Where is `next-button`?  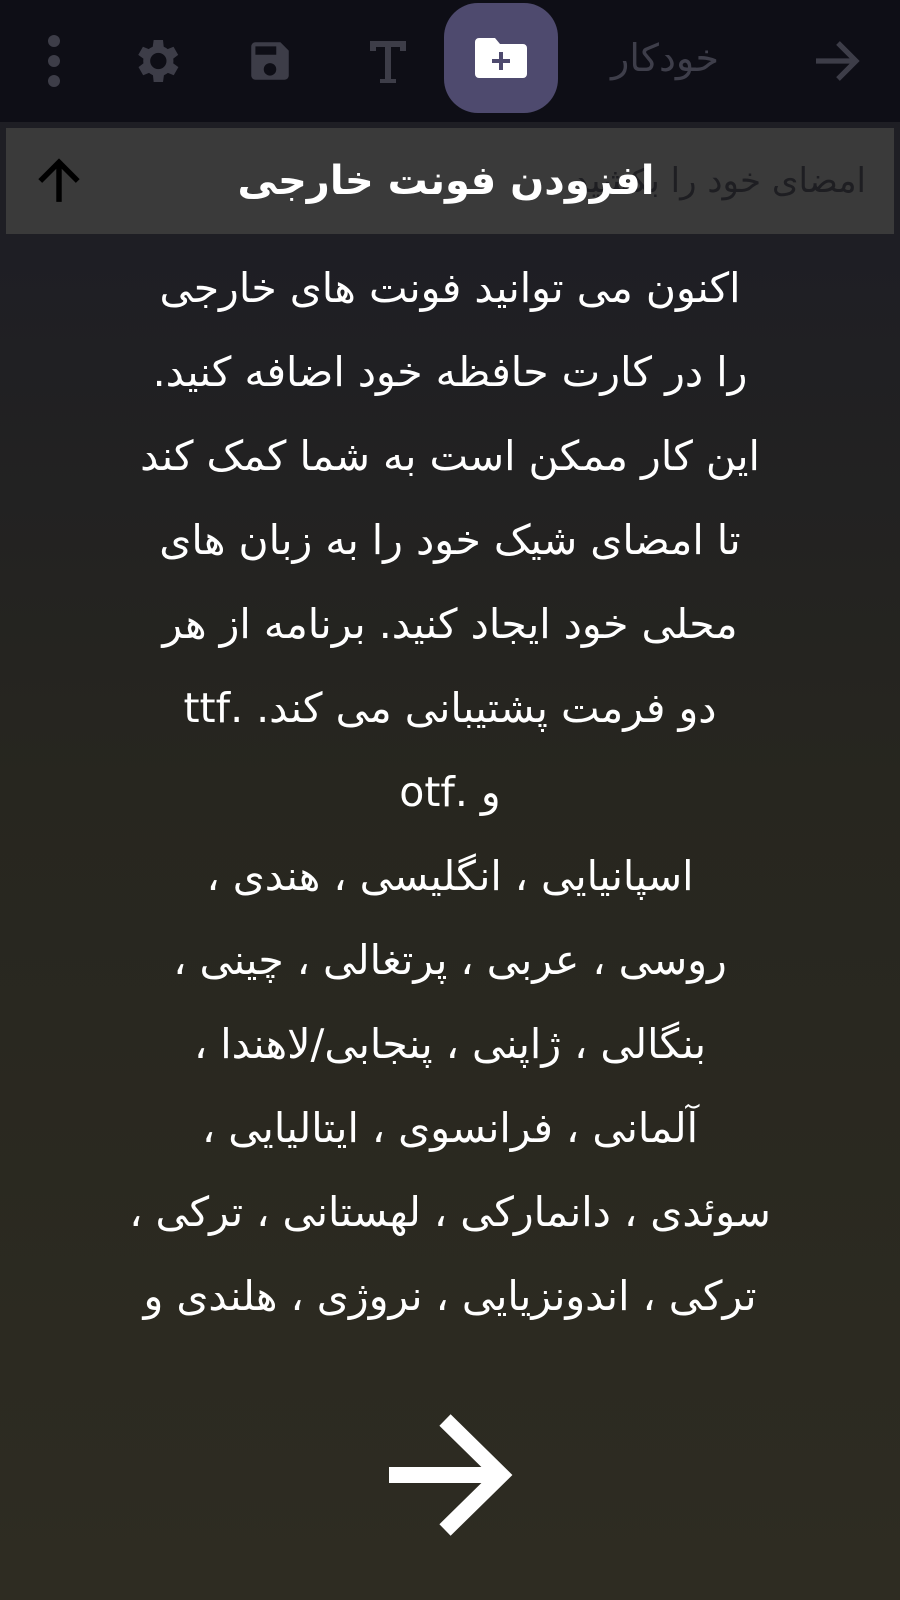 next-button is located at coordinates (451, 1475).